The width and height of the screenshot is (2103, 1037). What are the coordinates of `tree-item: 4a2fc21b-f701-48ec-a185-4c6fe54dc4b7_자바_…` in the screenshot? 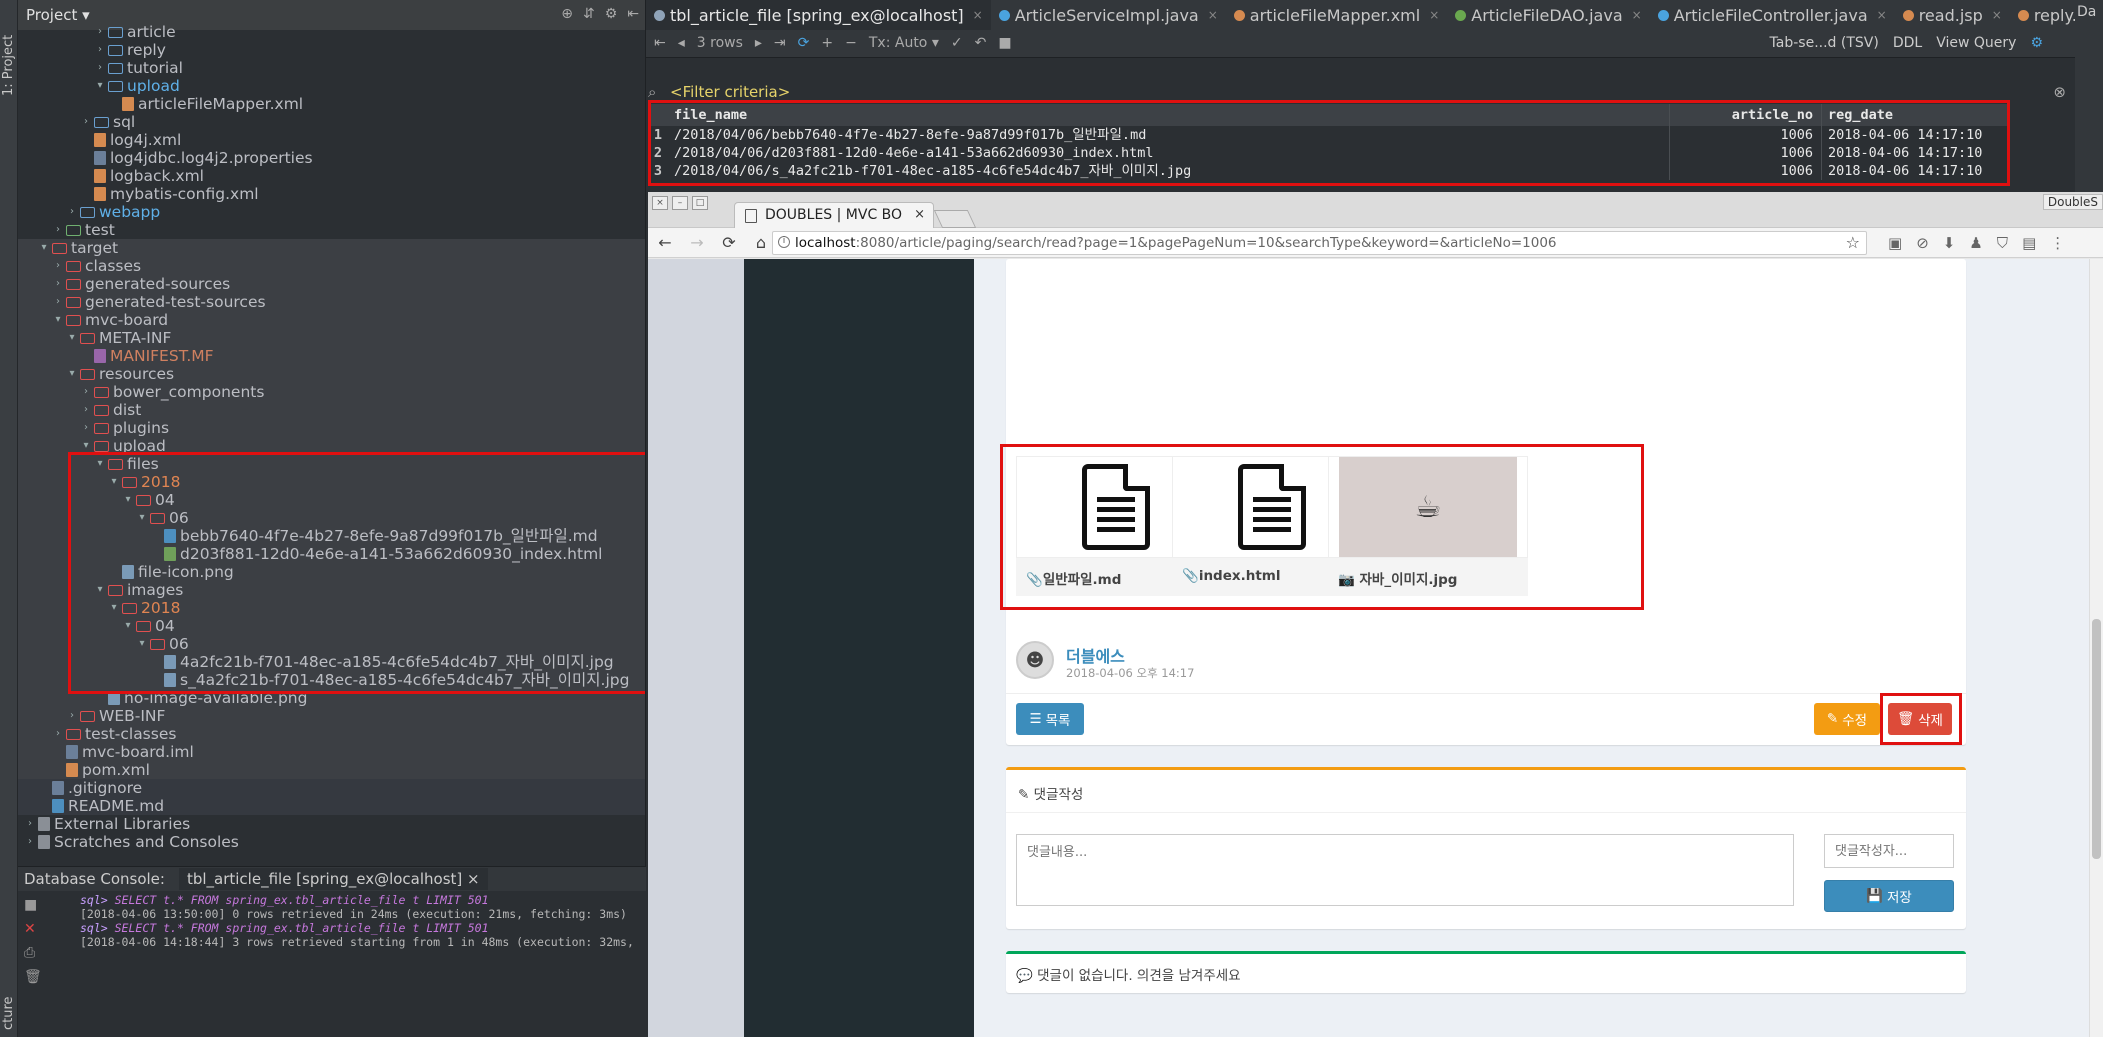 It's located at (331, 662).